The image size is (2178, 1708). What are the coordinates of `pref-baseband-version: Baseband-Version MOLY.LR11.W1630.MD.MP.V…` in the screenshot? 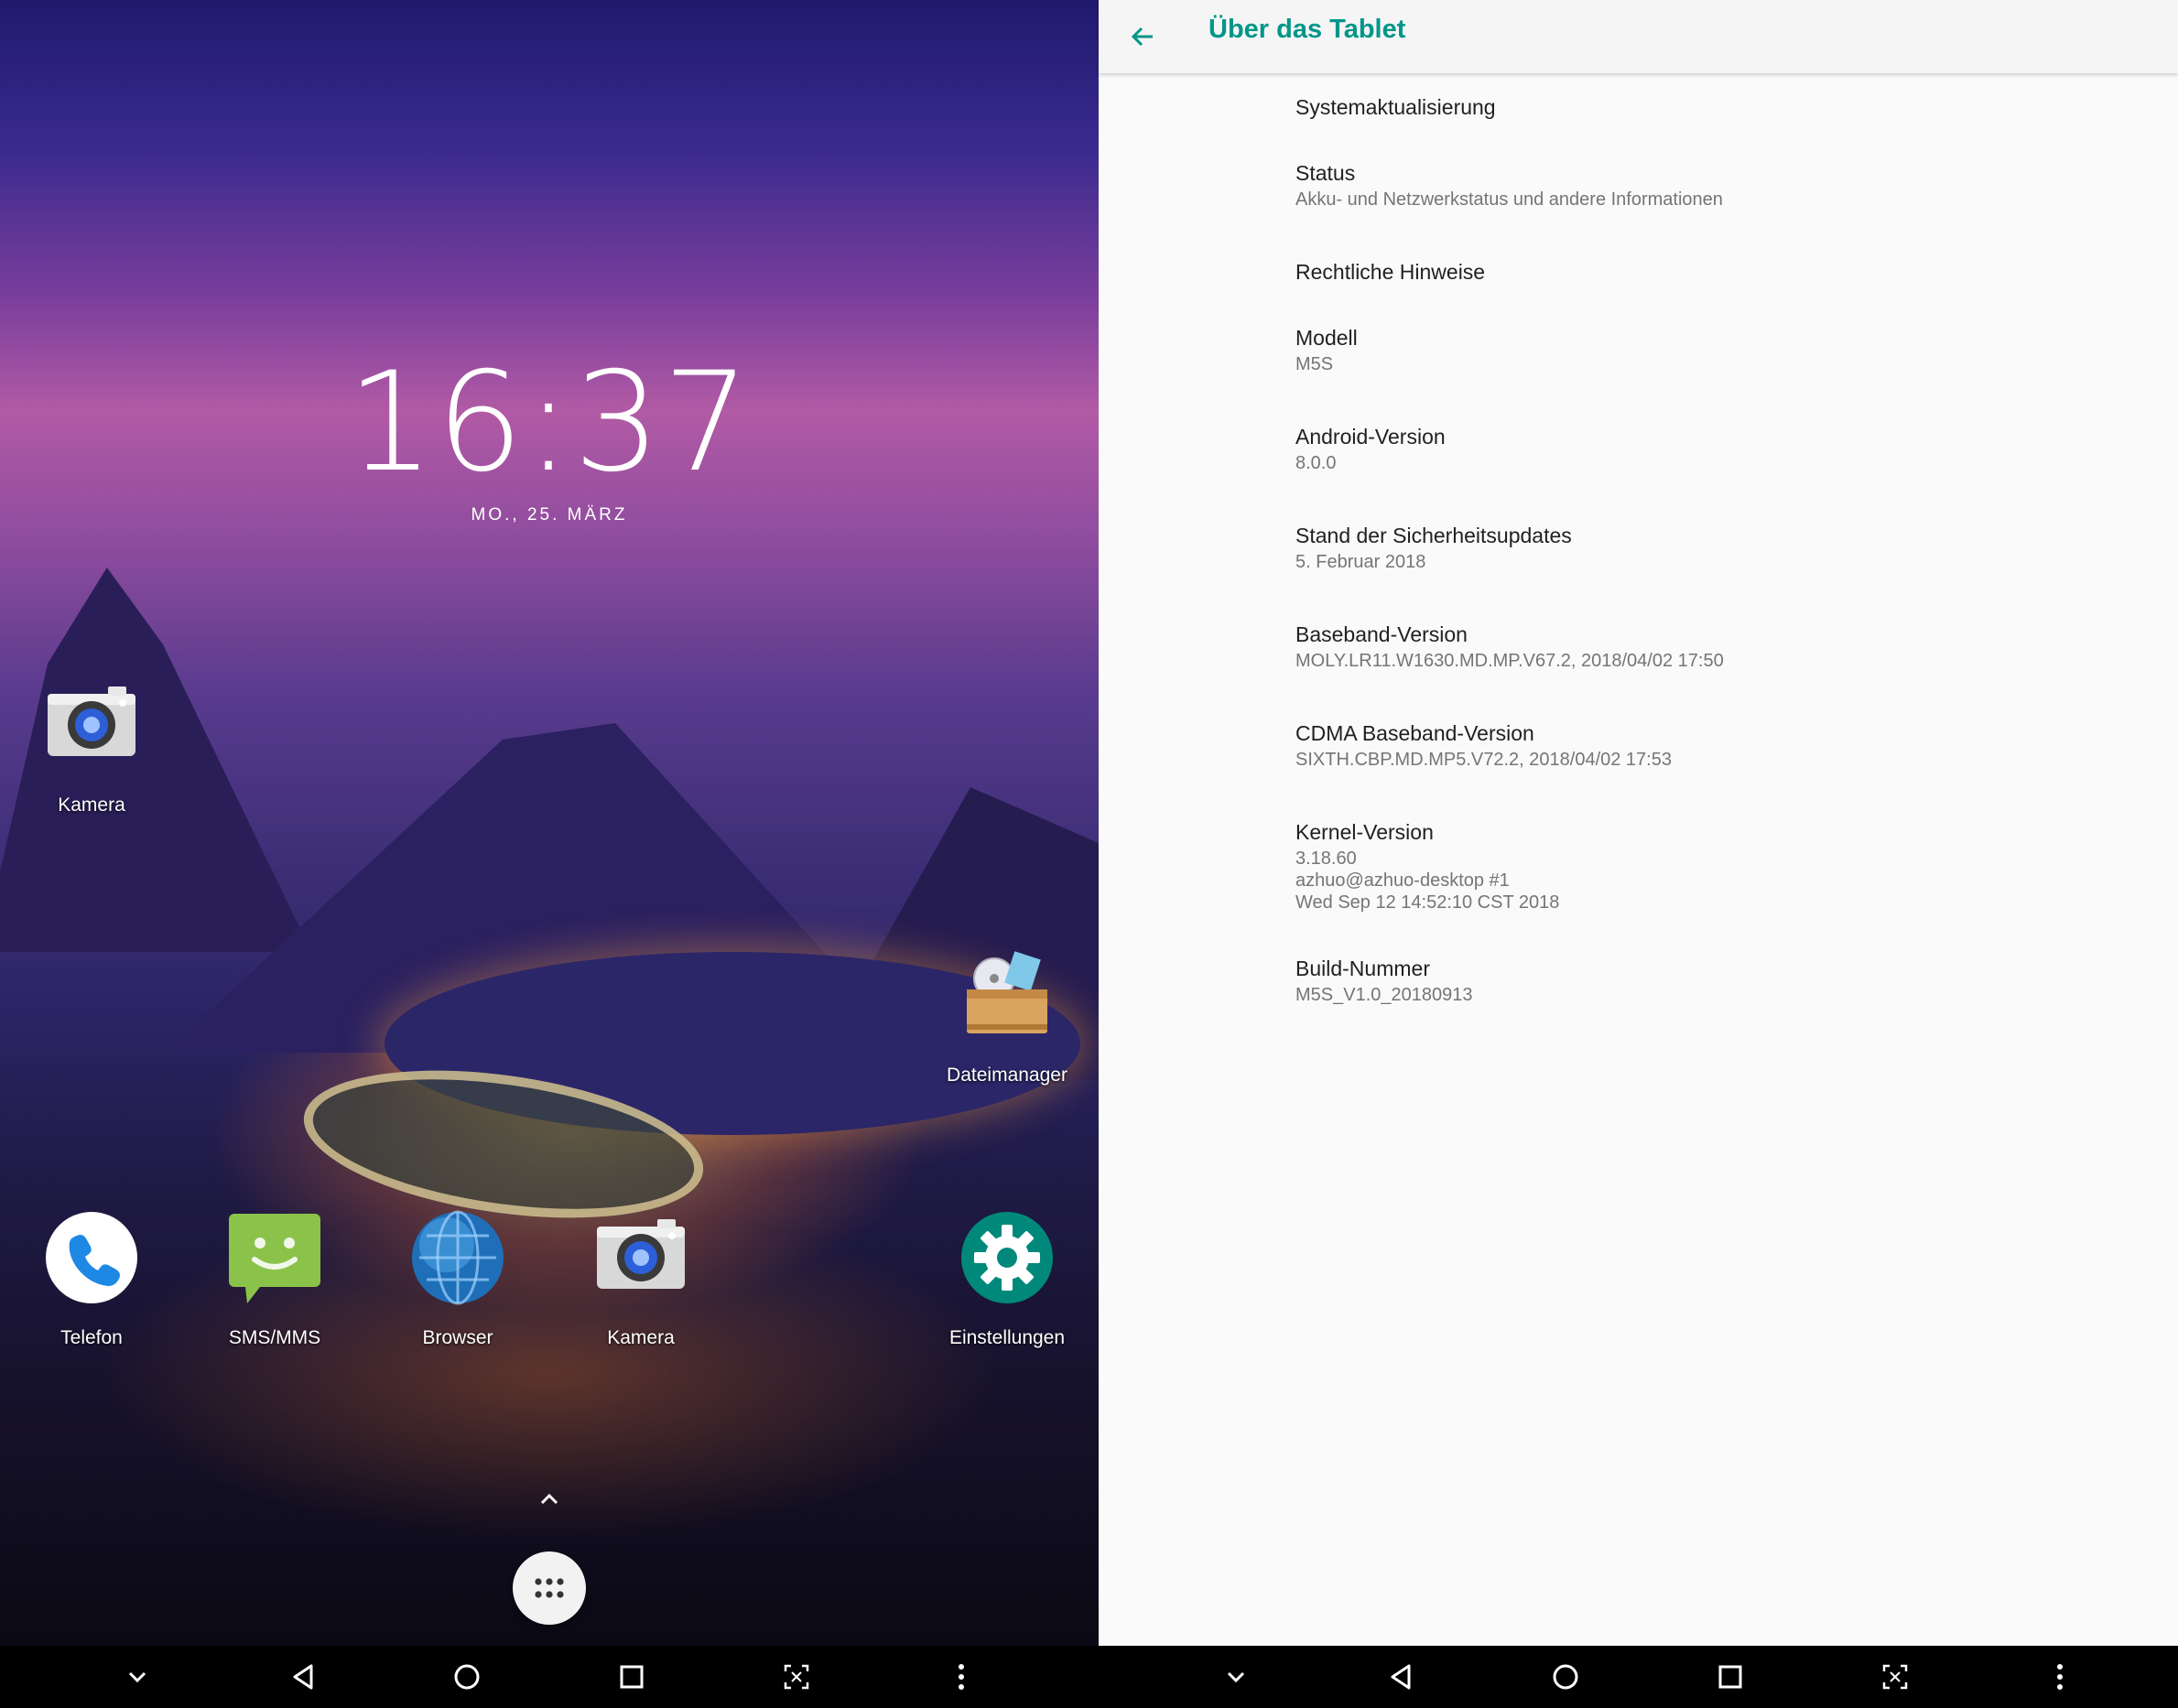 It's located at (1707, 645).